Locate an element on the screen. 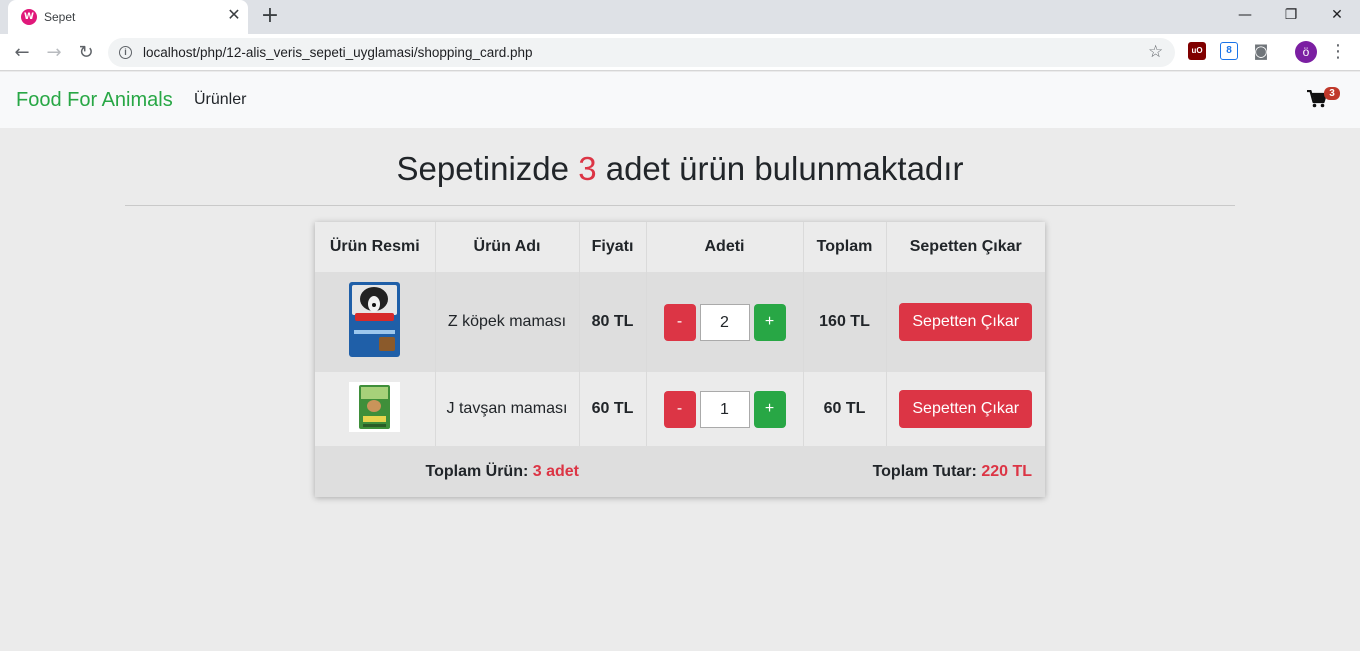  window-maximize-button: ❐ is located at coordinates (1291, 15).